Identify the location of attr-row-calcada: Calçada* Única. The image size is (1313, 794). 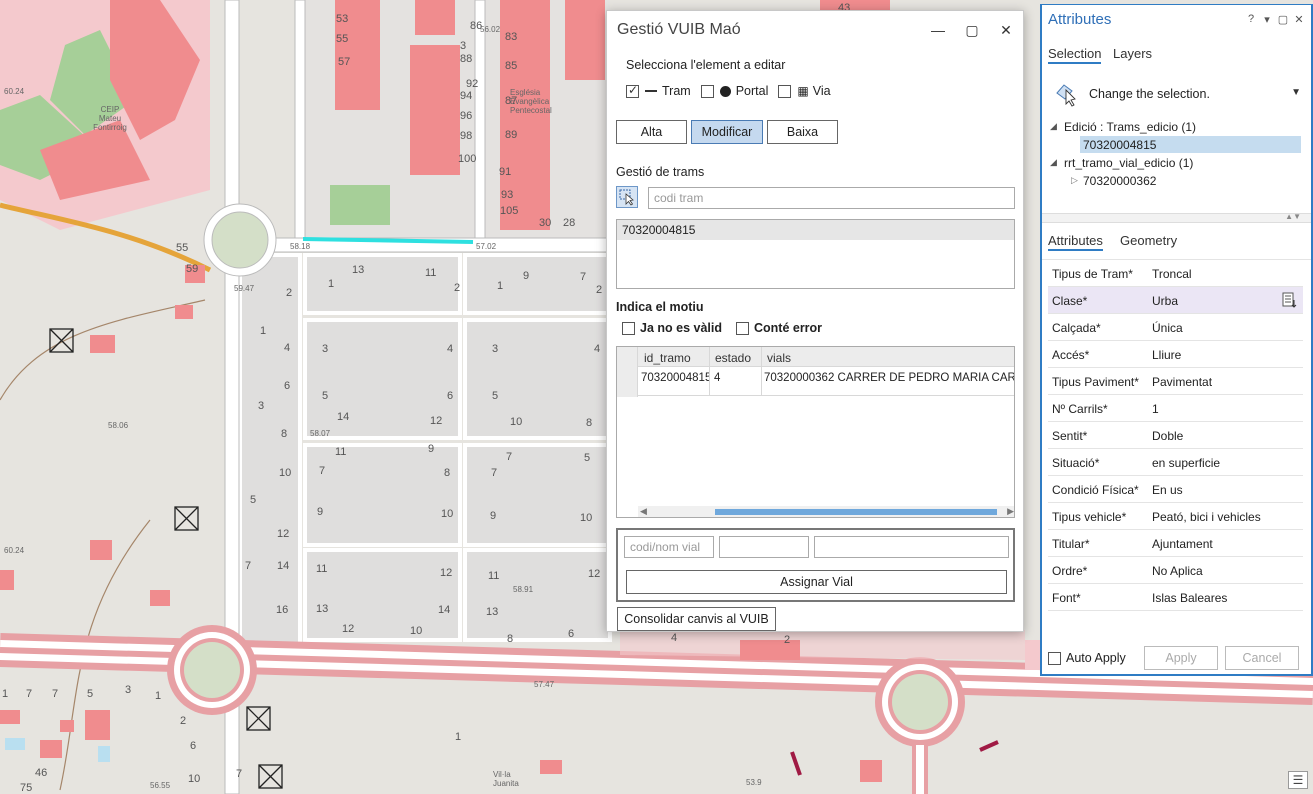
(1175, 327).